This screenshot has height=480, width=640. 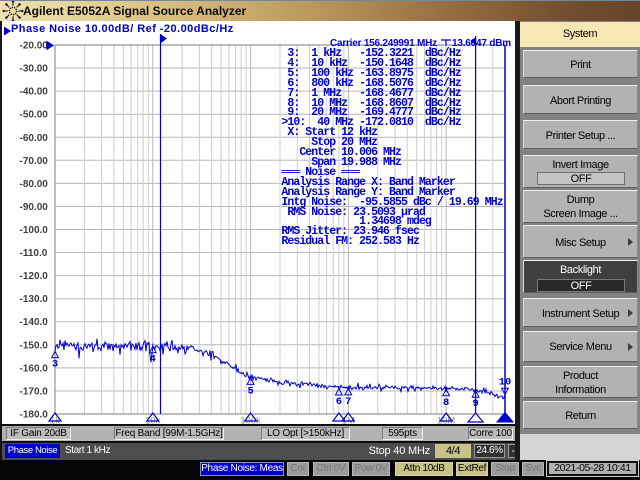 What do you see at coordinates (34, 184) in the screenshot?
I see `svg-text: -80.00` at bounding box center [34, 184].